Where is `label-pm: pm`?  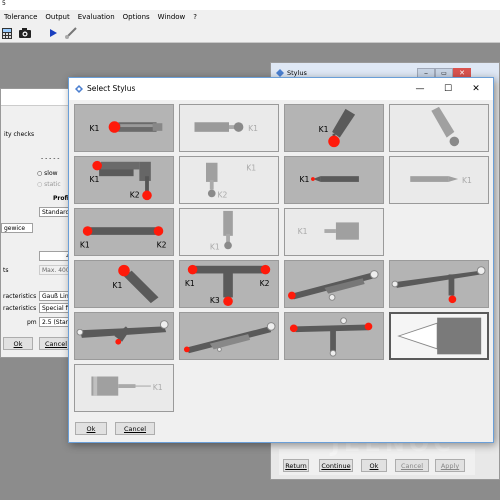 label-pm: pm is located at coordinates (32, 322).